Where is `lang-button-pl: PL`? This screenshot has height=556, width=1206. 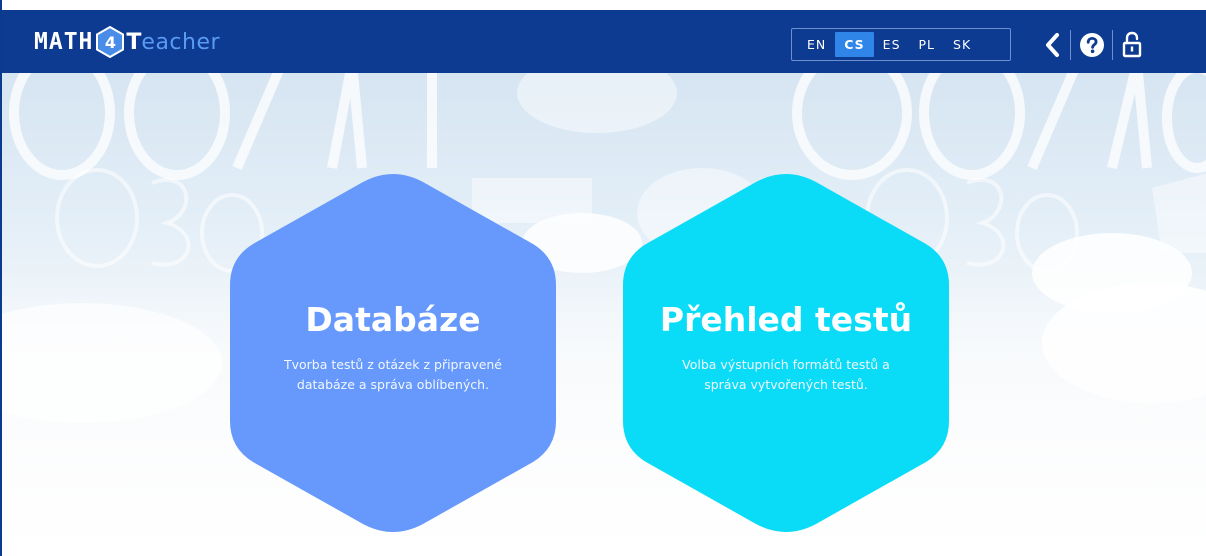 lang-button-pl: PL is located at coordinates (927, 44).